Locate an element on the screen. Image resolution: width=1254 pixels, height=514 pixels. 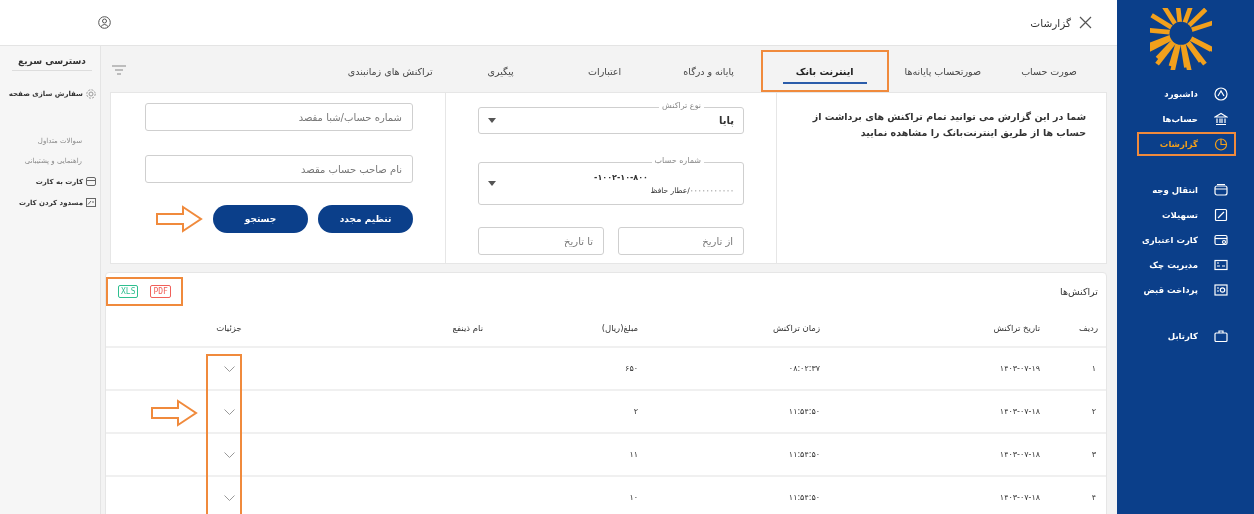
sidebar-item: حساب‌ها is located at coordinates (1186, 119).